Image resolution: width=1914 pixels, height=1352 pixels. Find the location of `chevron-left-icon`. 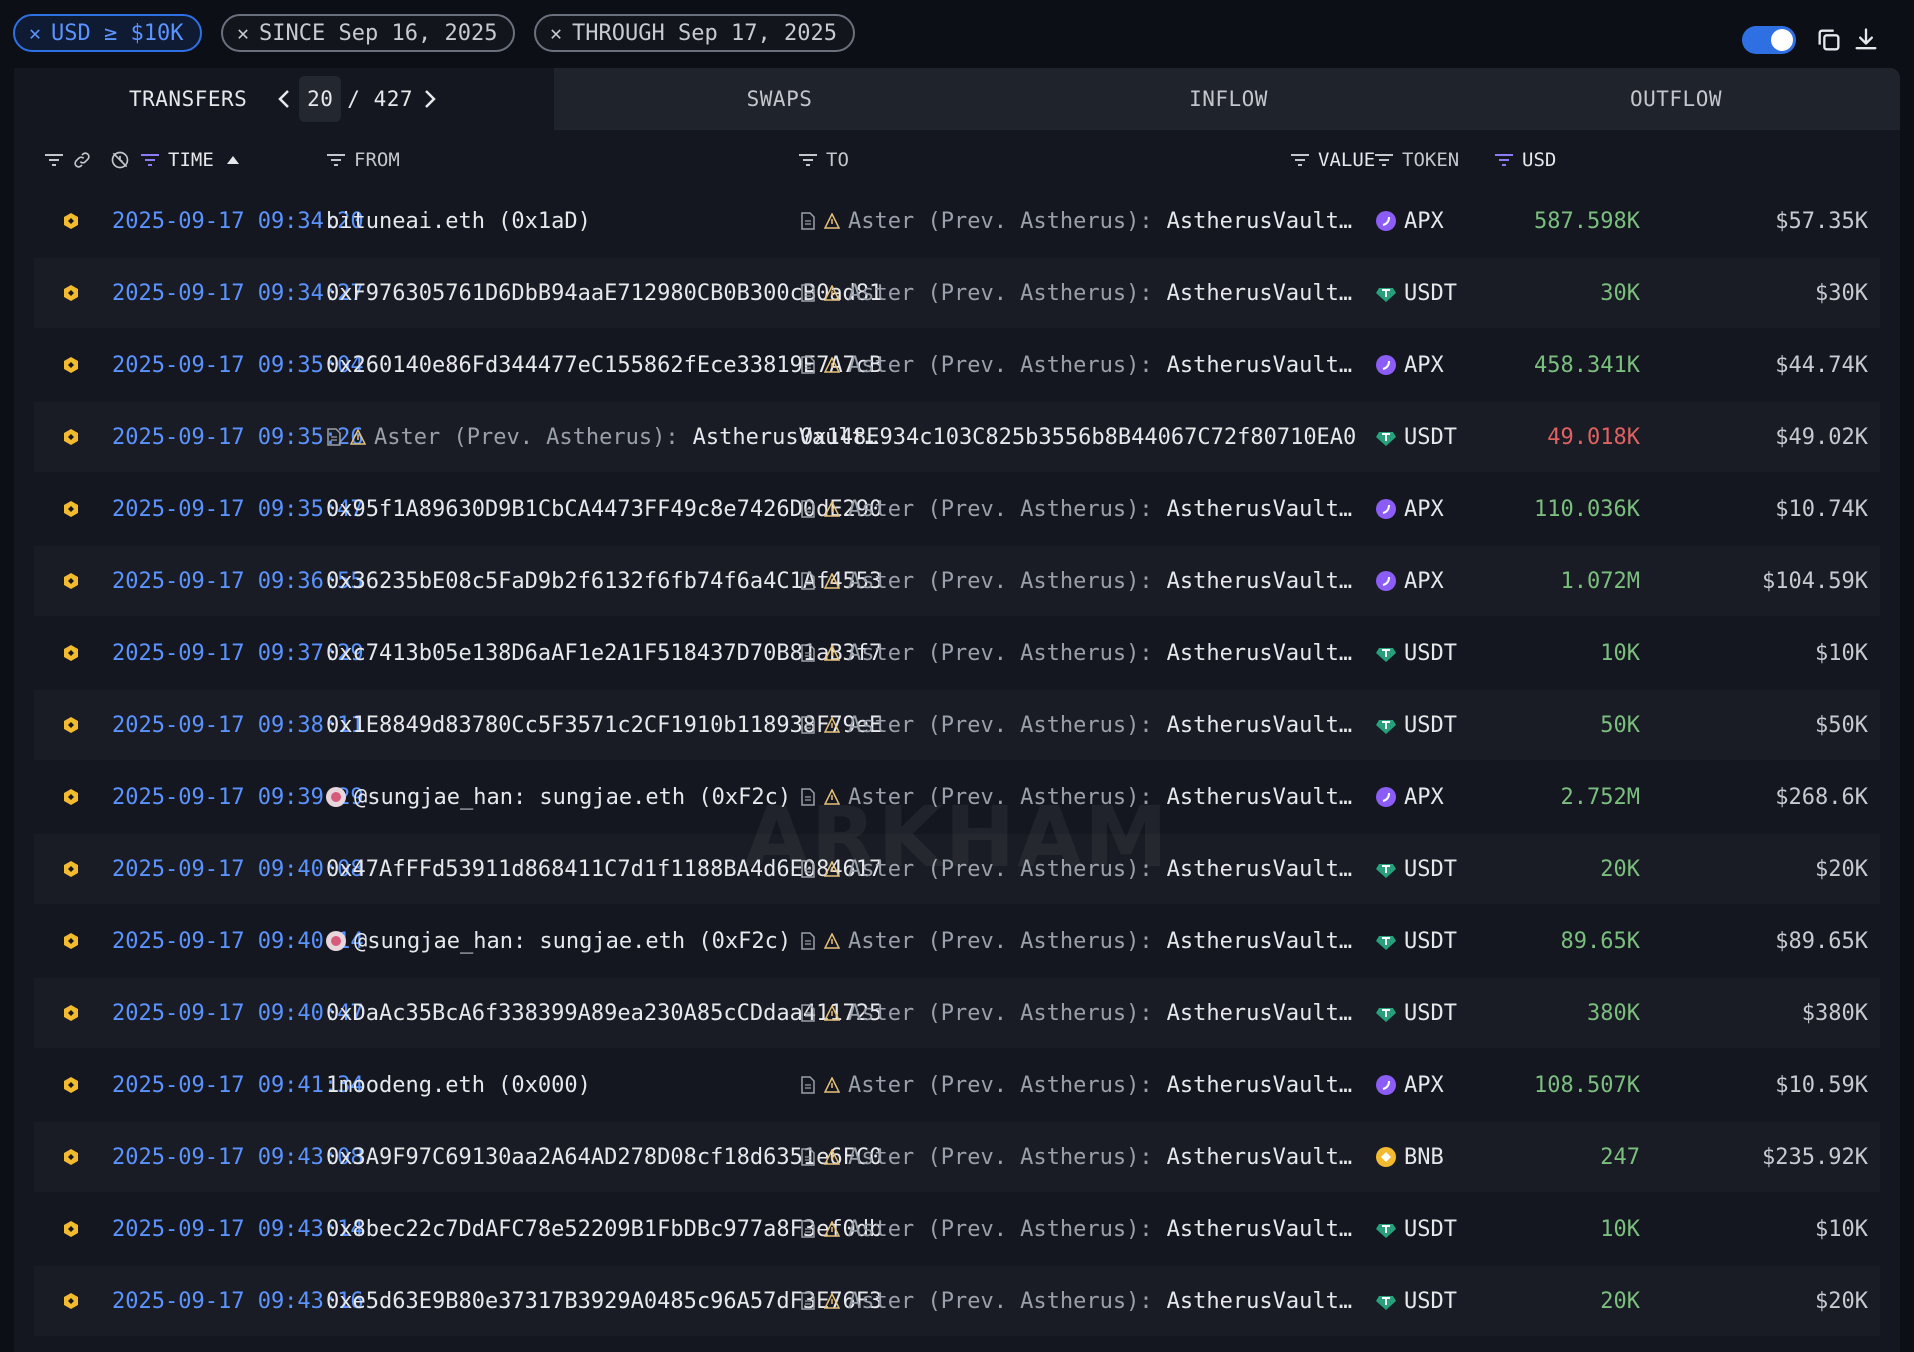

chevron-left-icon is located at coordinates (284, 99).